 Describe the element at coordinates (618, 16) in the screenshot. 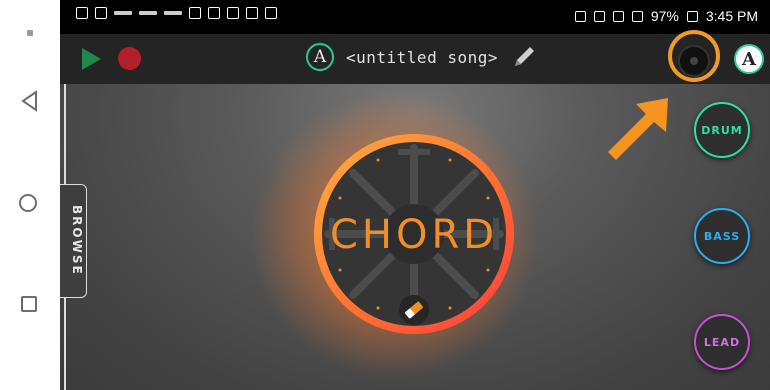

I see `wifi-icon` at that location.